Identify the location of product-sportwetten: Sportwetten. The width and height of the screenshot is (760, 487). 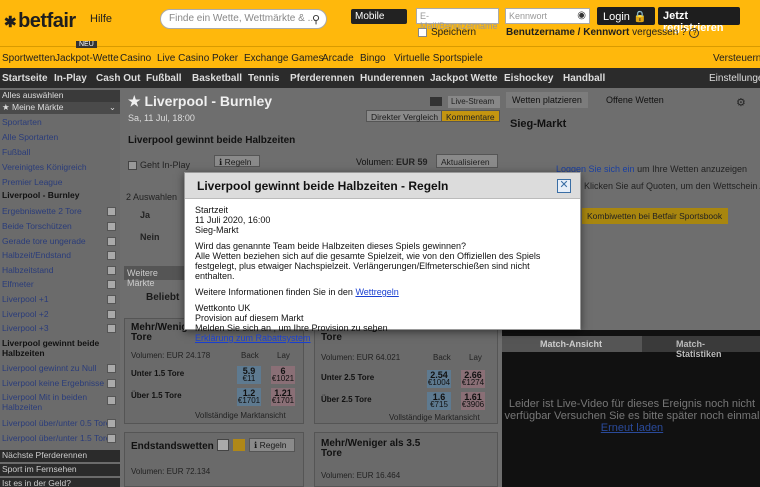
(28, 58).